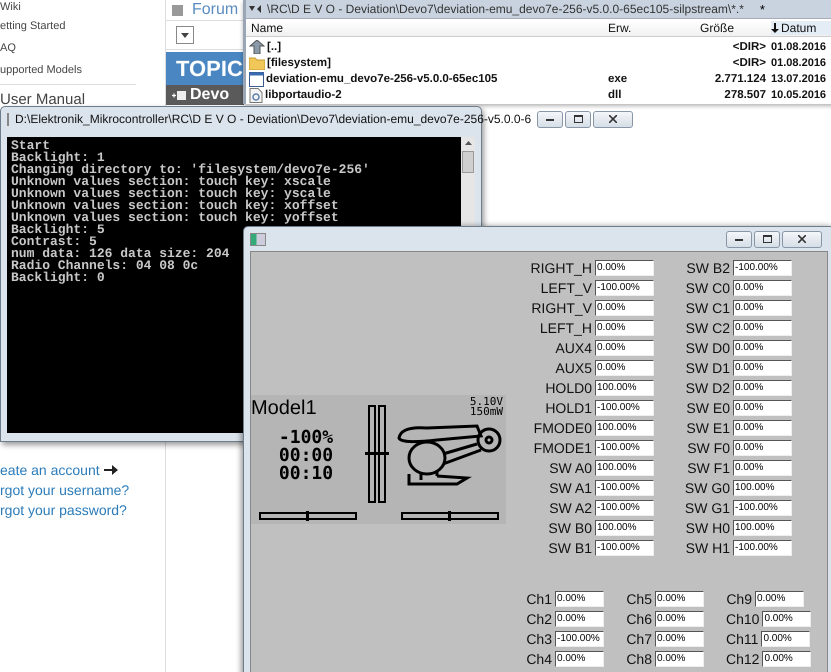 This screenshot has height=672, width=831. I want to click on channel-label: Ch7, so click(639, 639).